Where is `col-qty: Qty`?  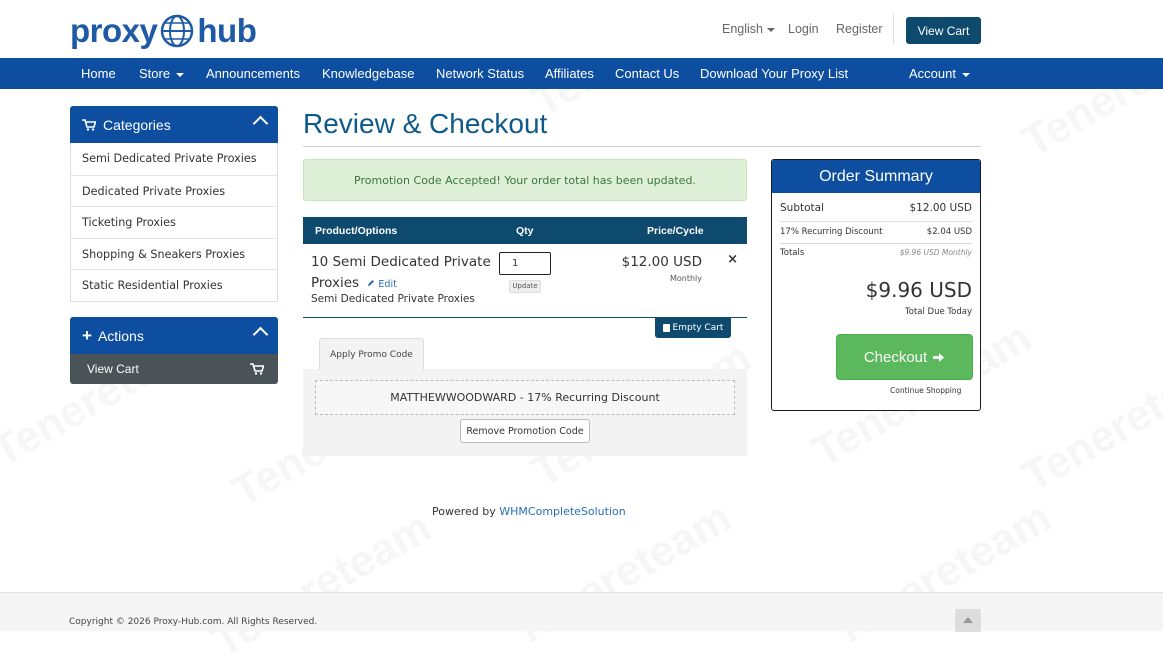 col-qty: Qty is located at coordinates (525, 231).